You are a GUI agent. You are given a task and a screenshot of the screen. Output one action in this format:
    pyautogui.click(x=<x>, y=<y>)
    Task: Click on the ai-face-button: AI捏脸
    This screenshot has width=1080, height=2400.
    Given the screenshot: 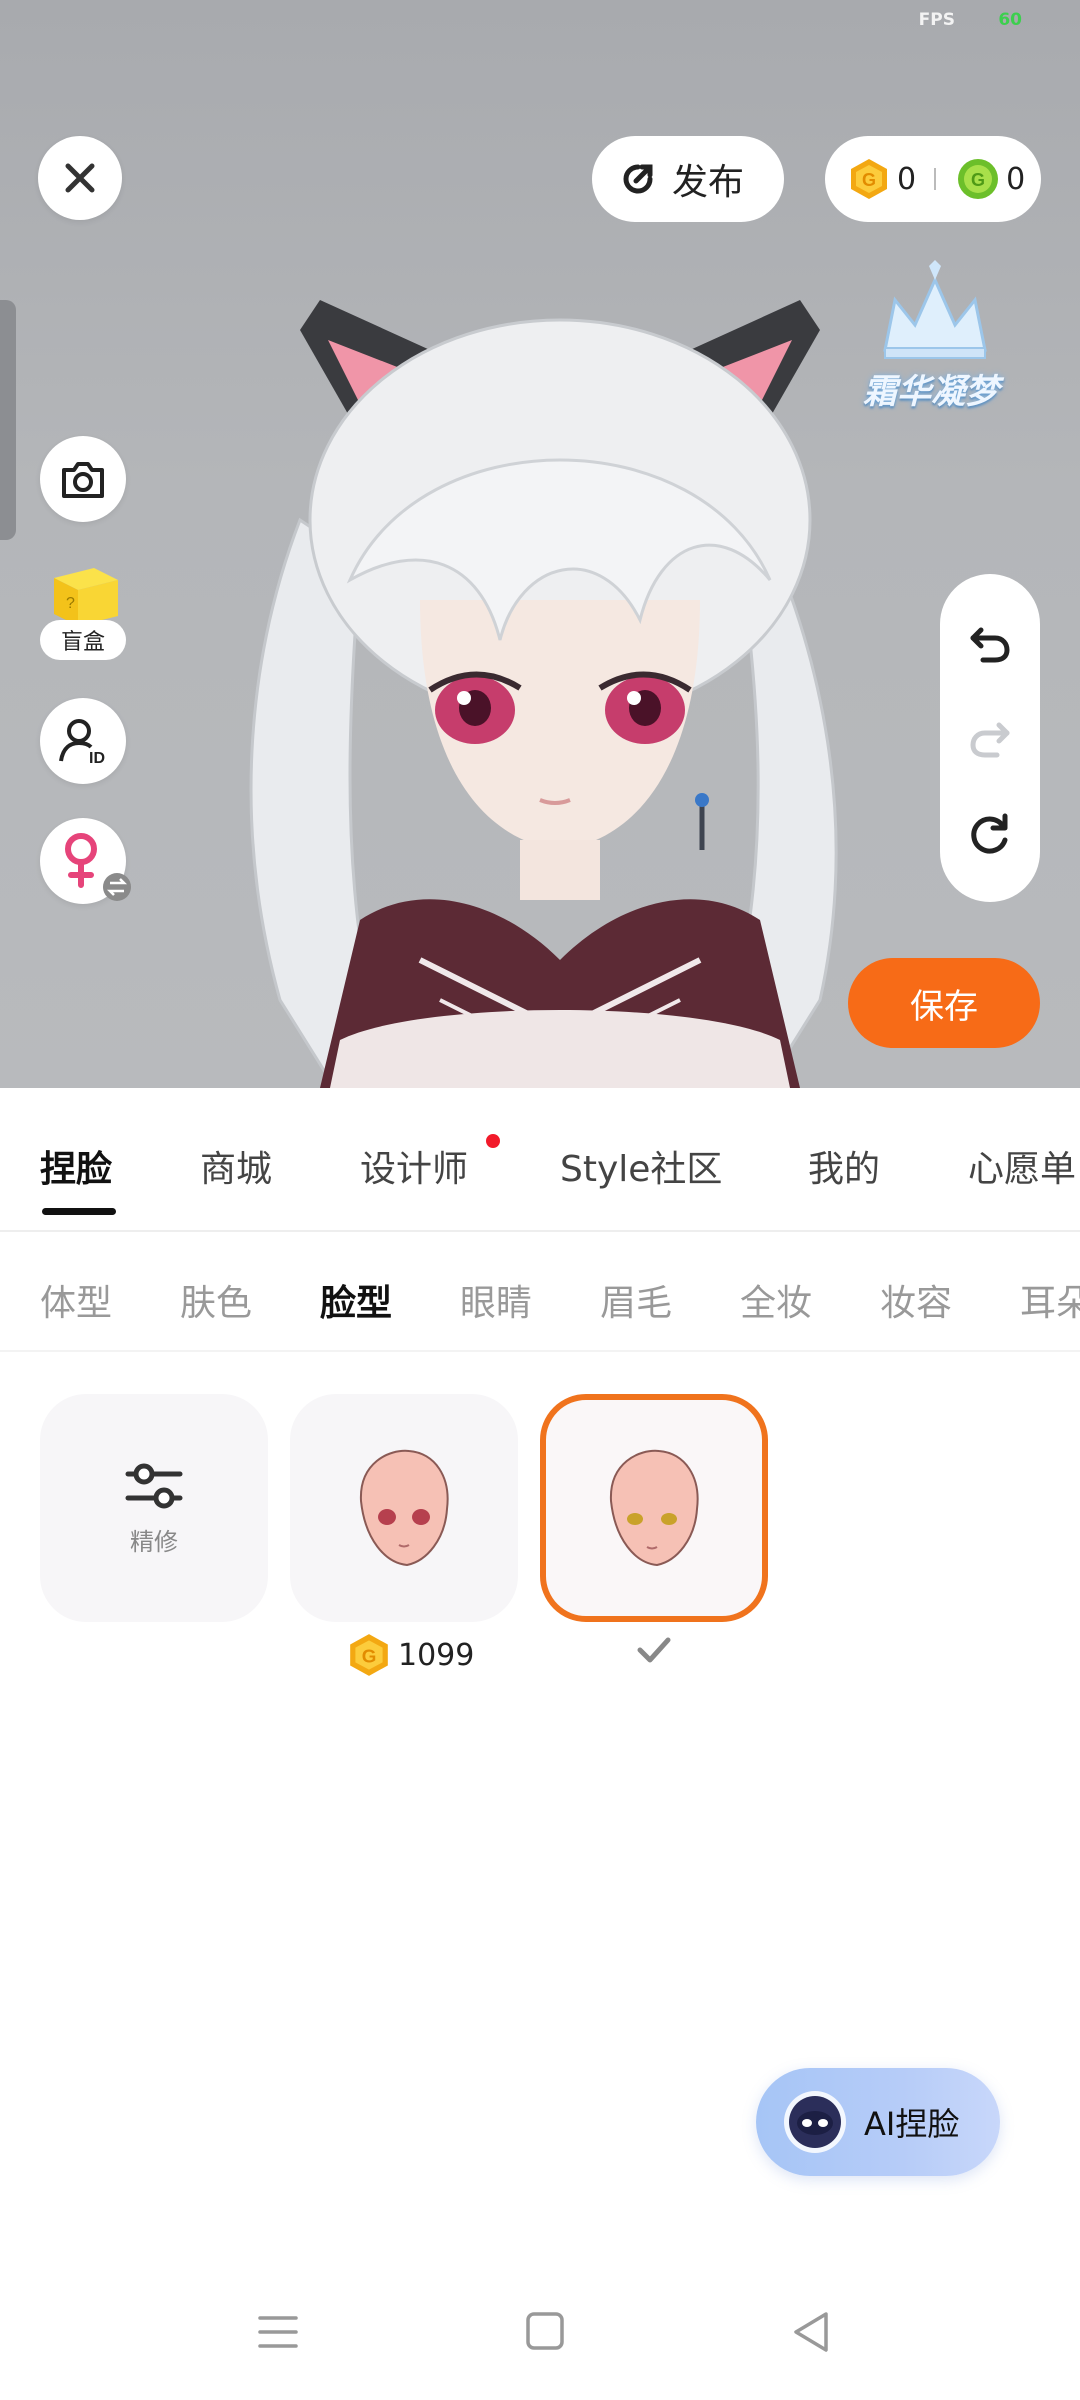 What is the action you would take?
    pyautogui.click(x=878, y=2122)
    